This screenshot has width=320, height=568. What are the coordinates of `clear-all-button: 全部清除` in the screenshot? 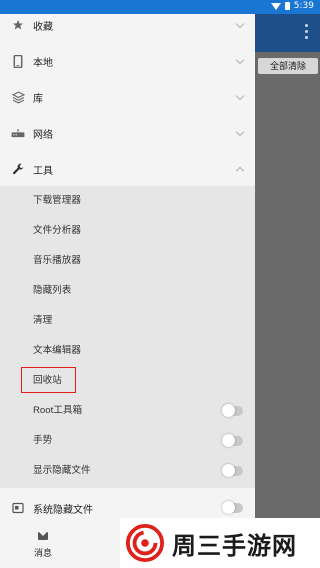 It's located at (288, 66).